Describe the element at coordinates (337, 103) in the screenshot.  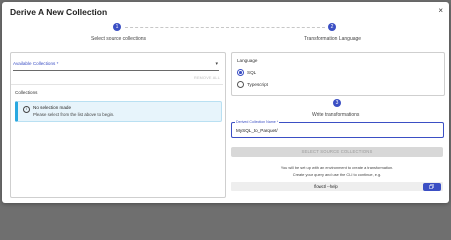
I see `step-3-badge: 3` at that location.